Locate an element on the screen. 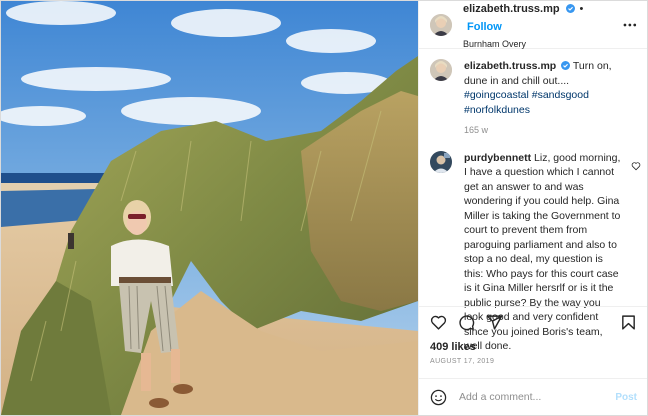 The height and width of the screenshot is (416, 648). add-comment-bar: Post is located at coordinates (533, 396).